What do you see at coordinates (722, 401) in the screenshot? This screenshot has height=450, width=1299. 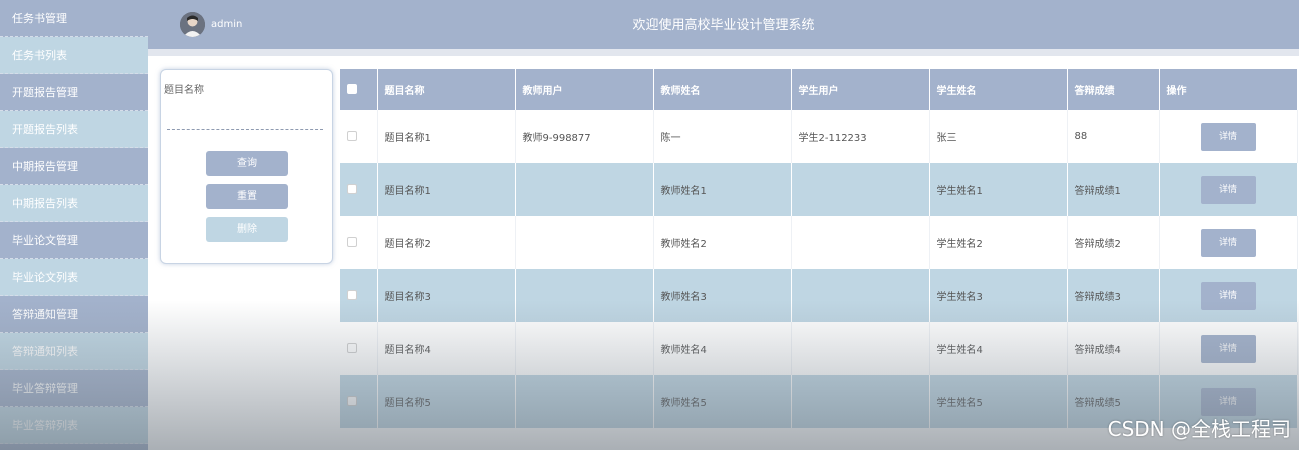 I see `cell-teacher-name: 教师姓名5` at bounding box center [722, 401].